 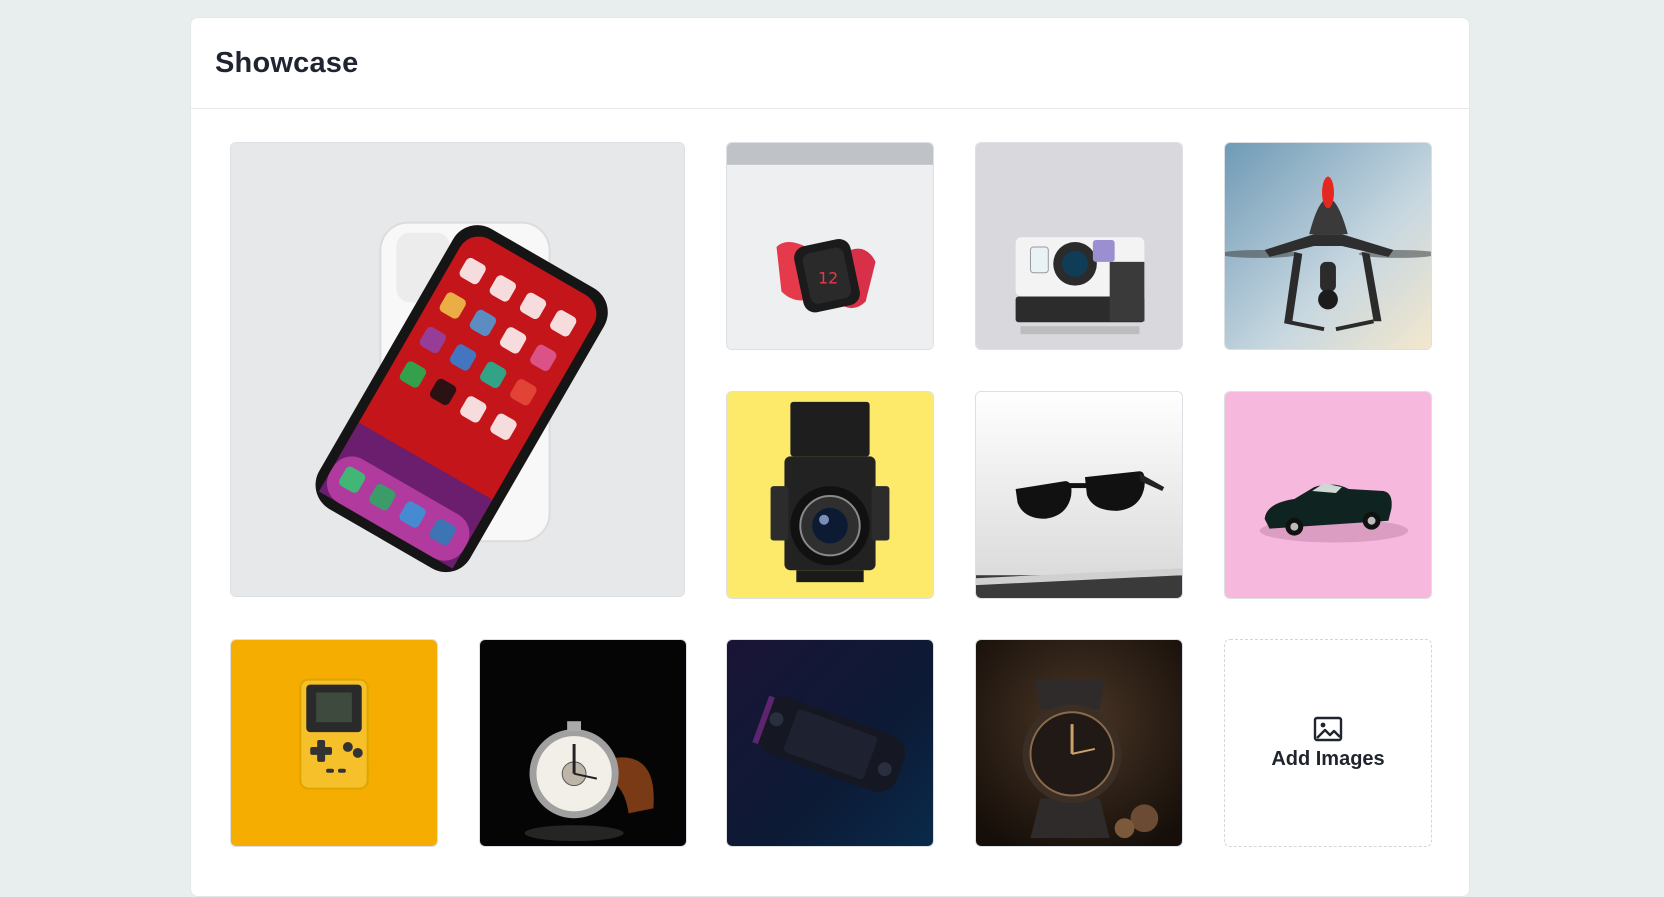 What do you see at coordinates (830, 63) in the screenshot?
I see `card-header: Showcase` at bounding box center [830, 63].